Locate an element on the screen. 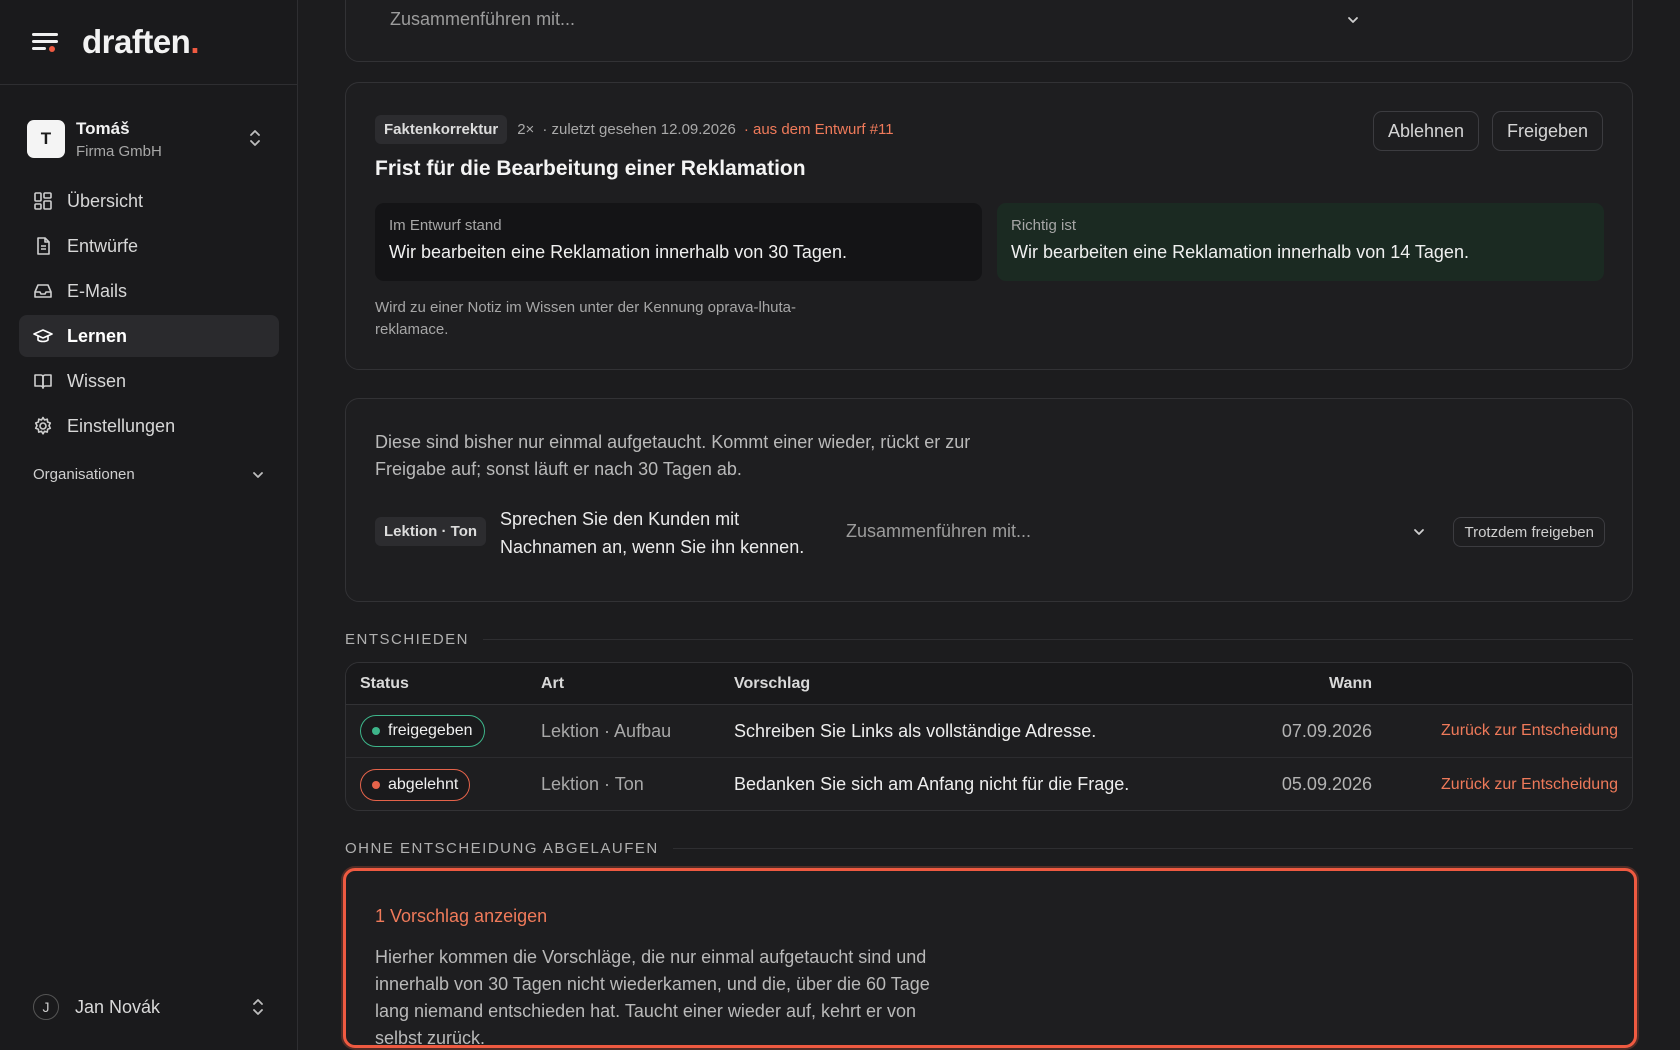  row-wann: 05.09.2026 is located at coordinates (1326, 784).